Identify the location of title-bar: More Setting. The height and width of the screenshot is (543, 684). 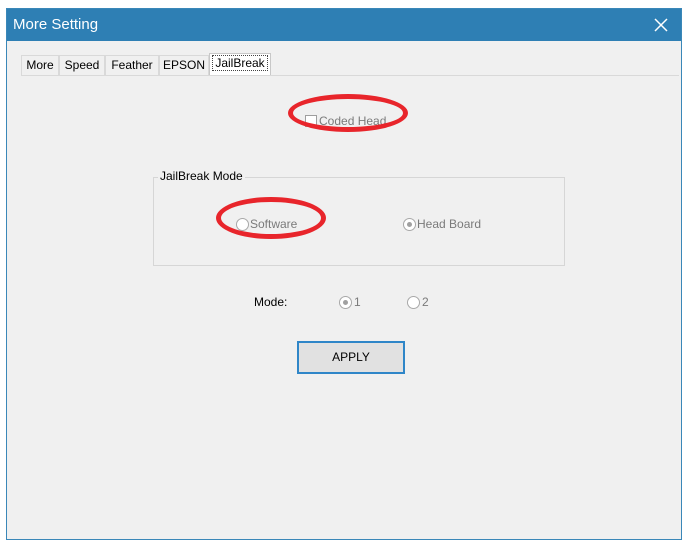
(344, 25).